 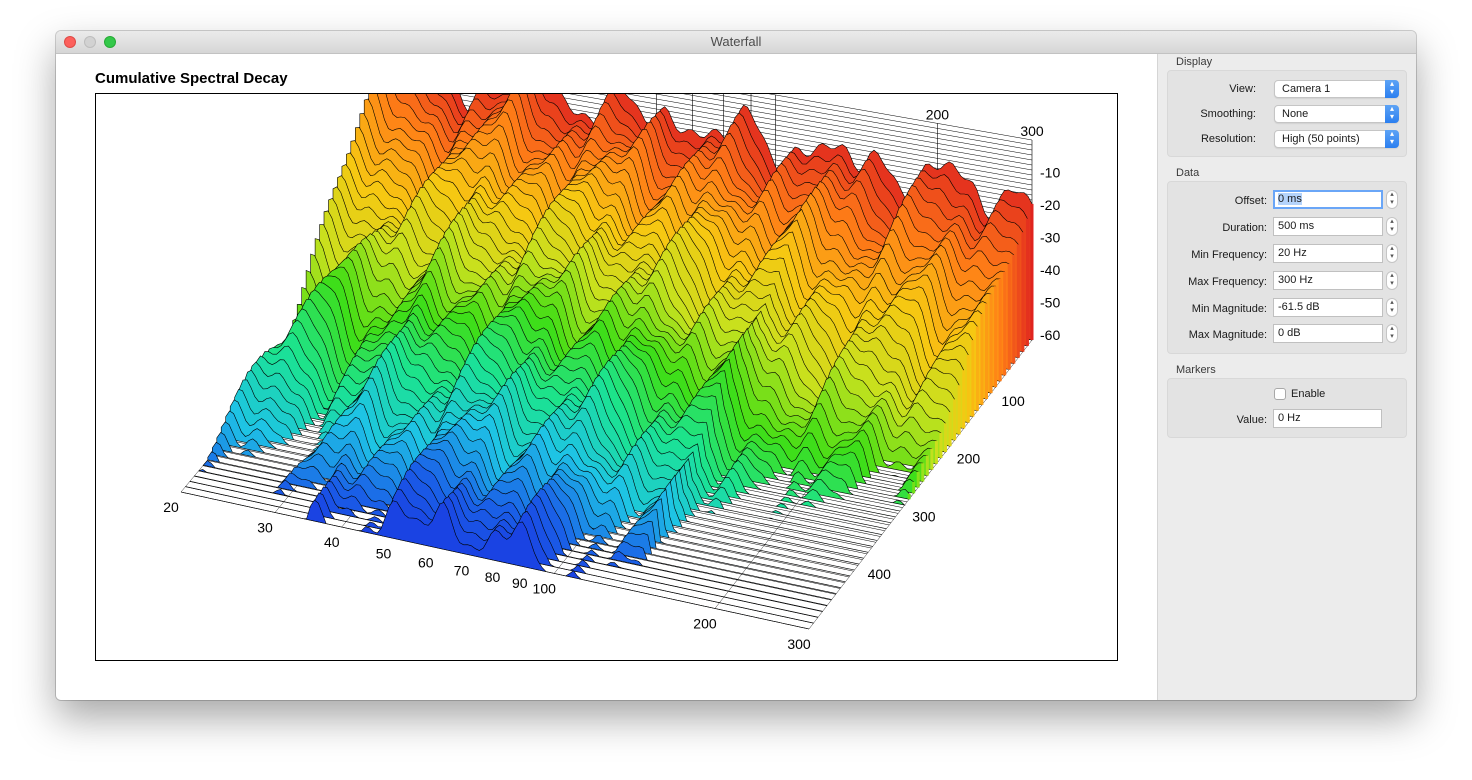 I want to click on markers-group, so click(x=1287, y=408).